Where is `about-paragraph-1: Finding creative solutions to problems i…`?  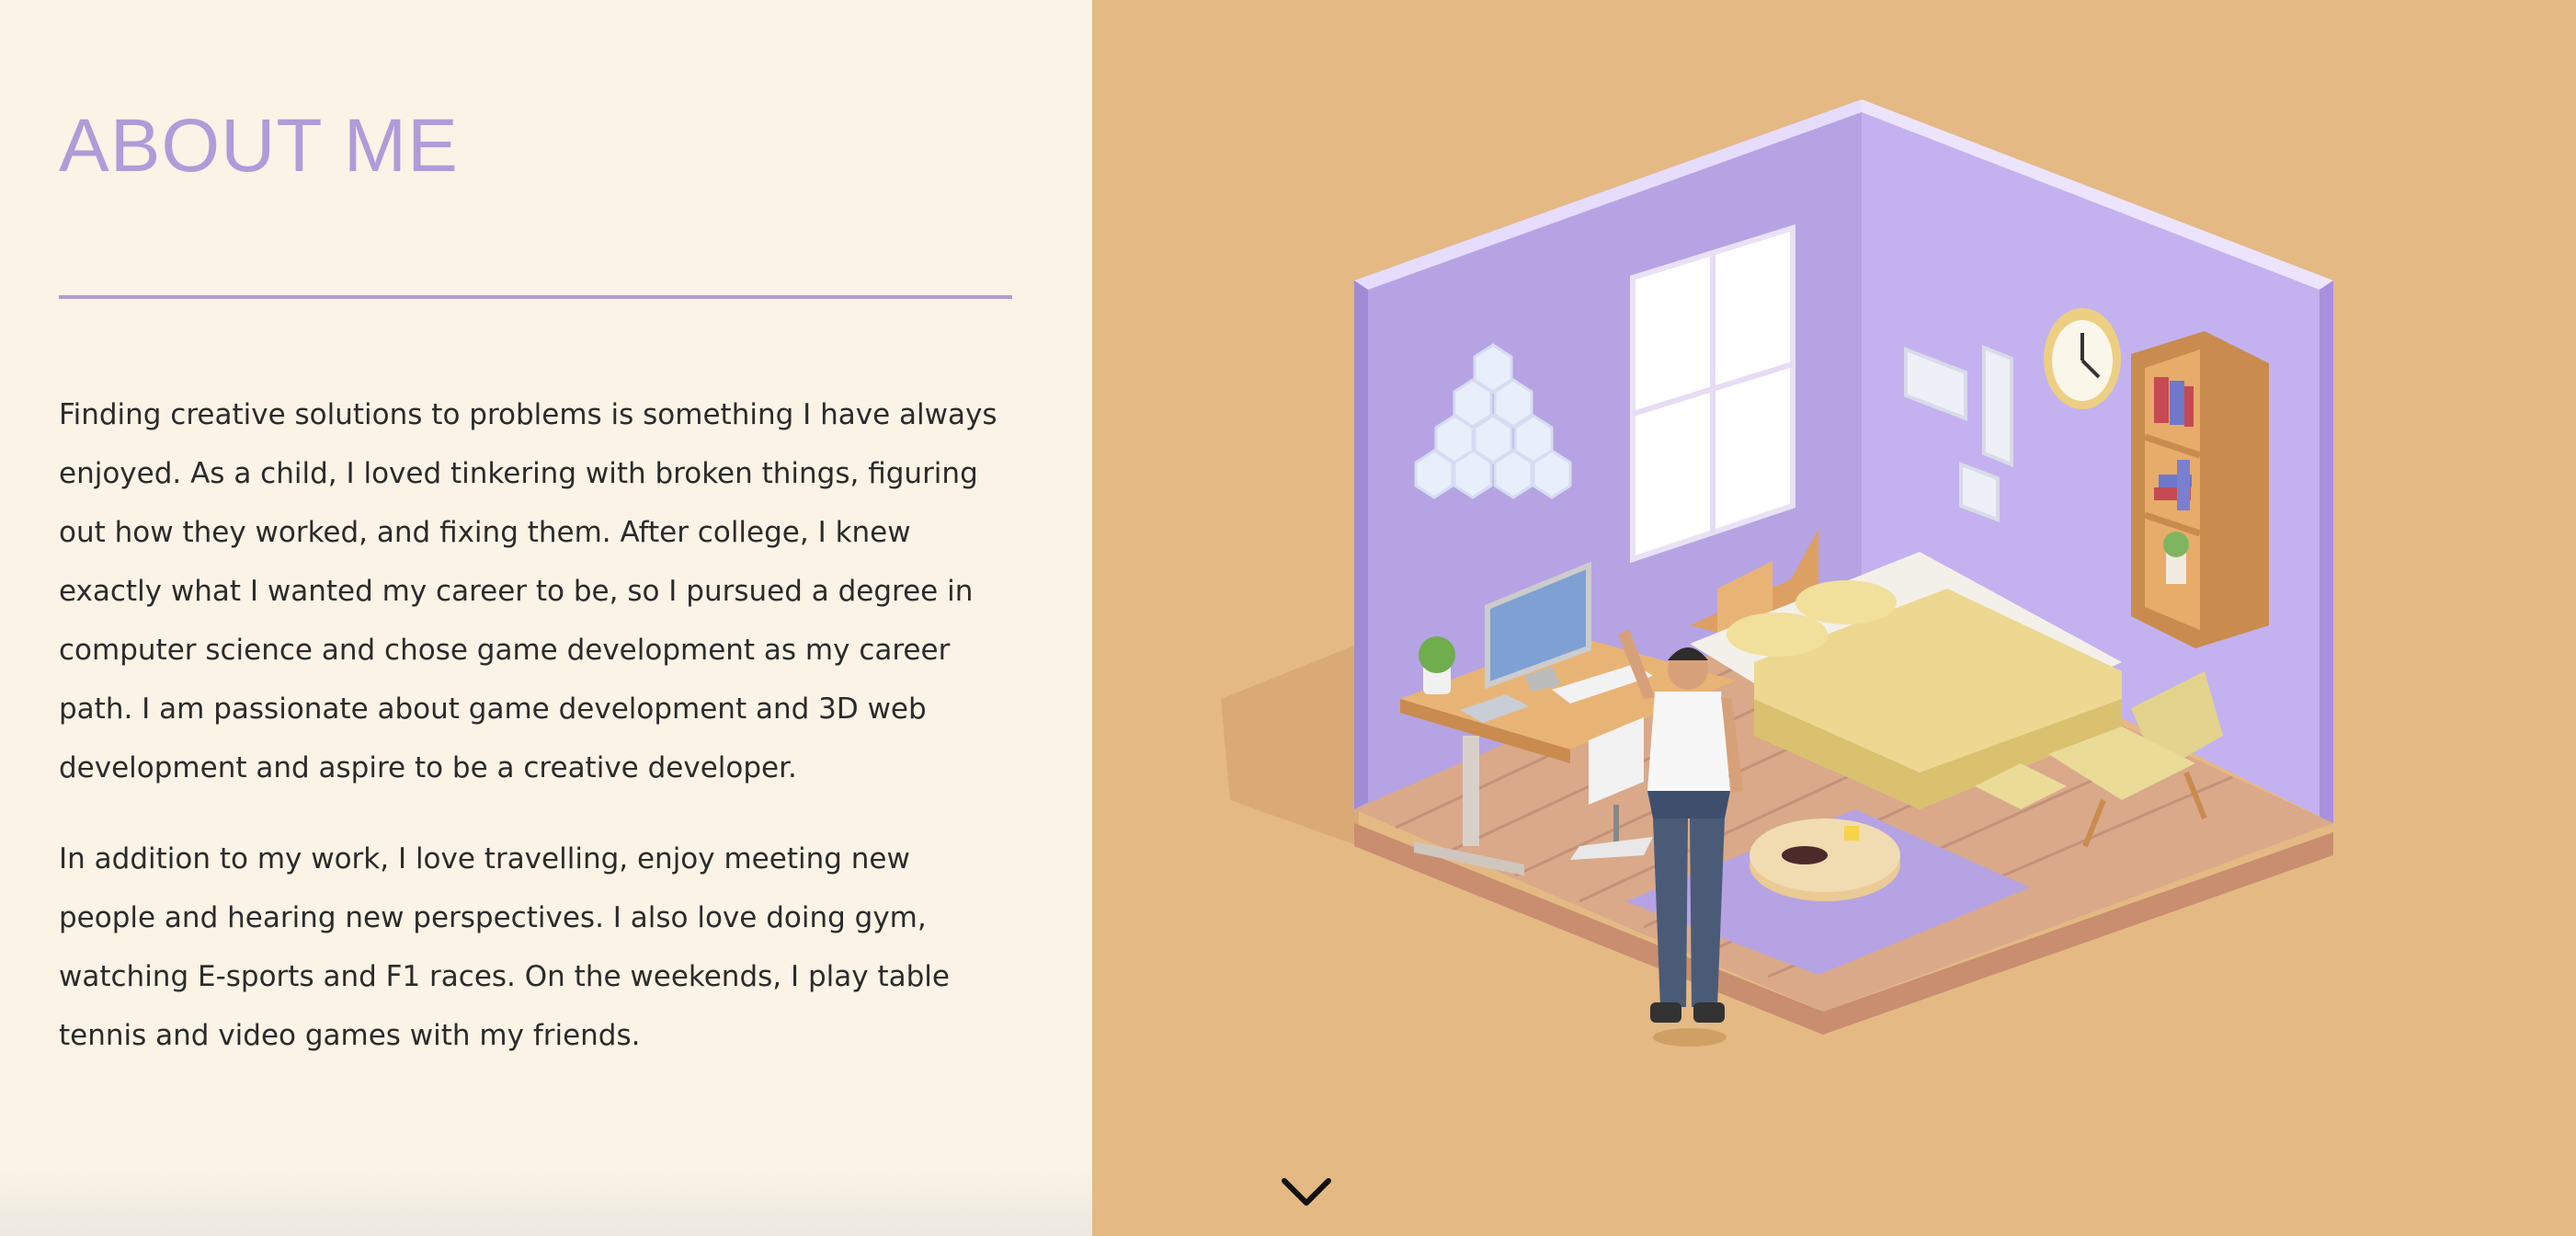
about-paragraph-1: Finding creative solutions to problems i… is located at coordinates (528, 591).